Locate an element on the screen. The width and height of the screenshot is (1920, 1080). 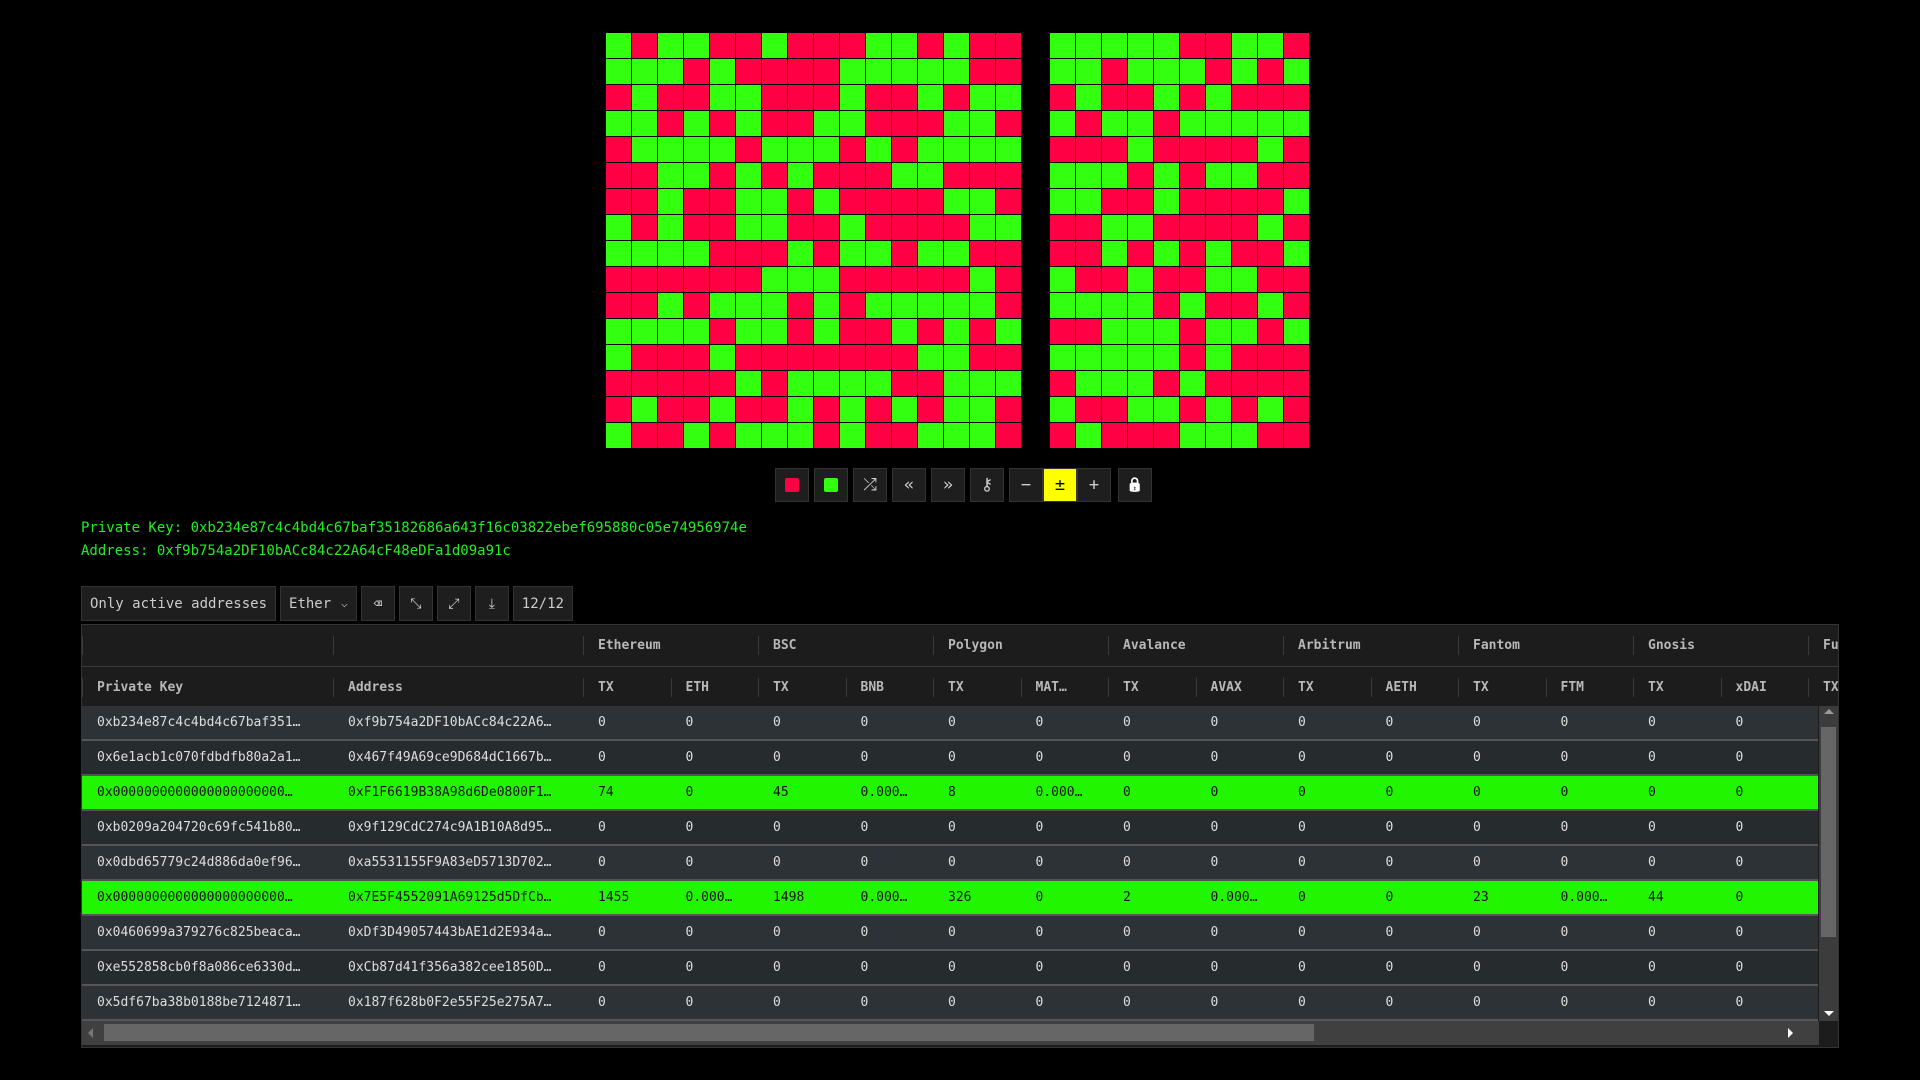
plus-minus-button: ± is located at coordinates (1060, 485).